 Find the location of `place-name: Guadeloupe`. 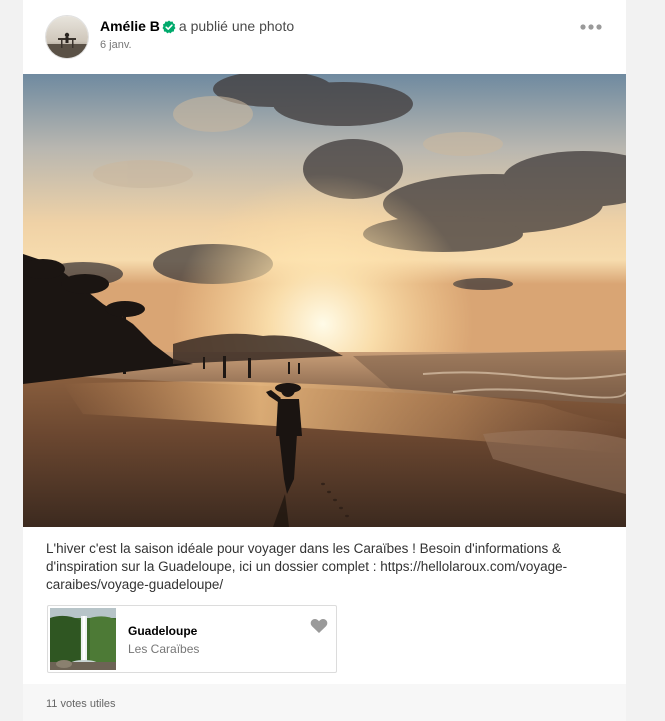

place-name: Guadeloupe is located at coordinates (163, 631).